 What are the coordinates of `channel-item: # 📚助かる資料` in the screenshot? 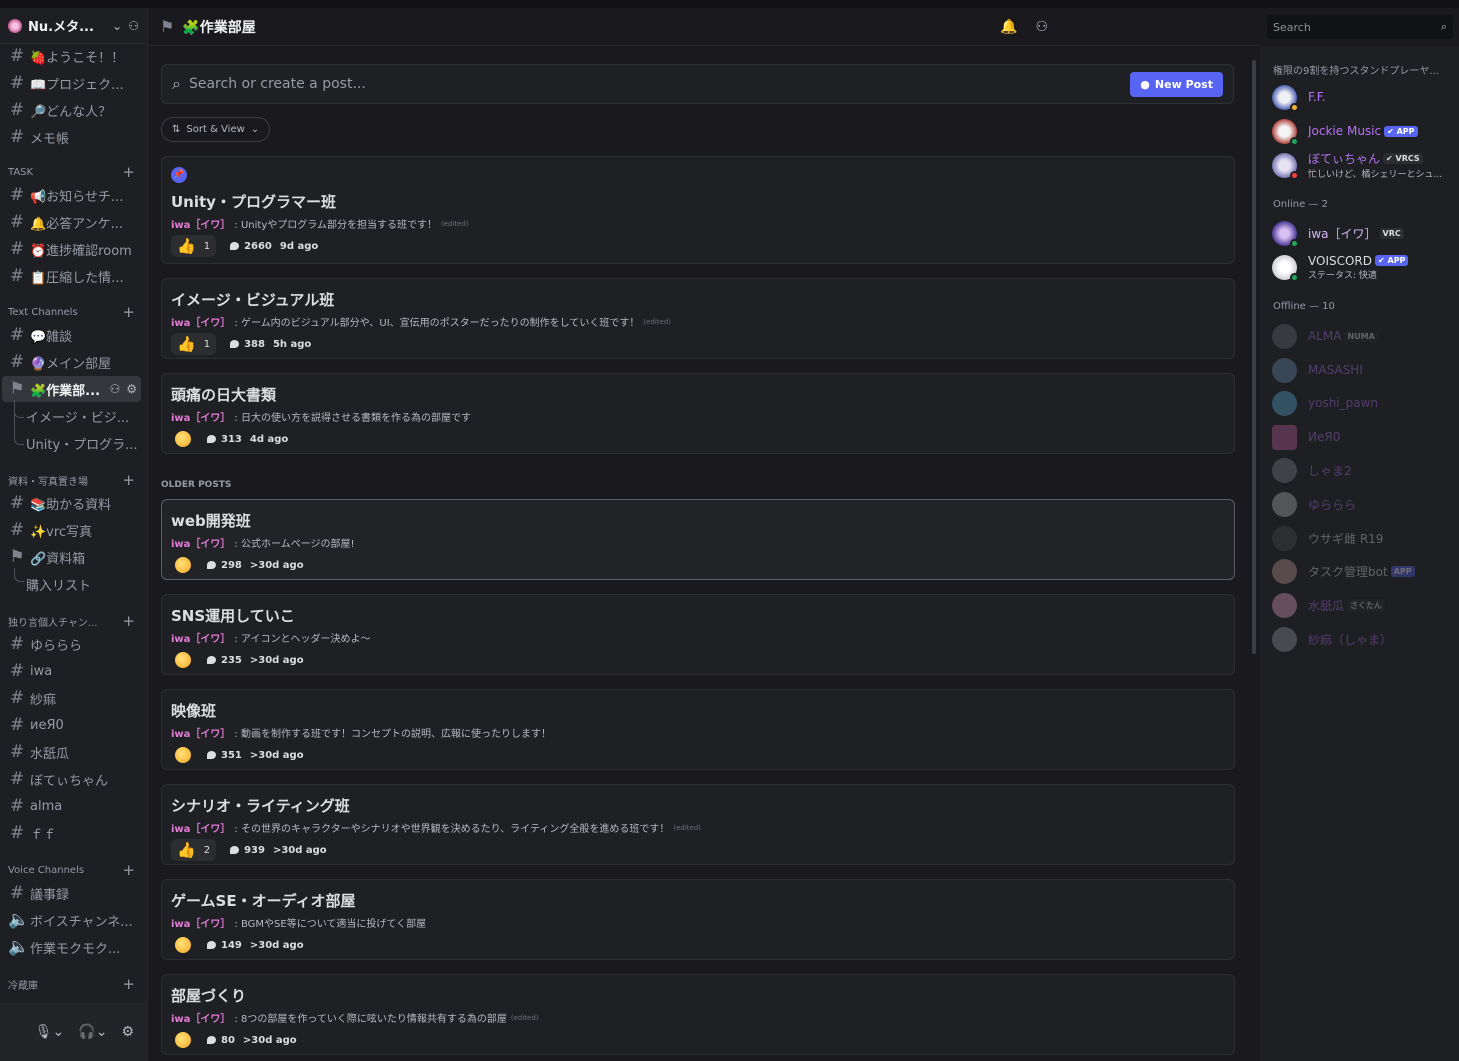 It's located at (71, 503).